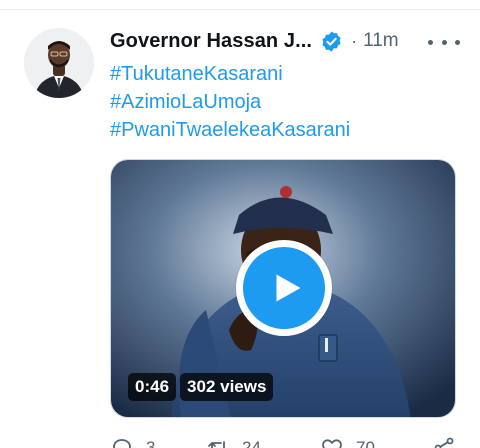 This screenshot has height=448, width=480. Describe the element at coordinates (151, 443) in the screenshot. I see `reply-count: 3` at that location.